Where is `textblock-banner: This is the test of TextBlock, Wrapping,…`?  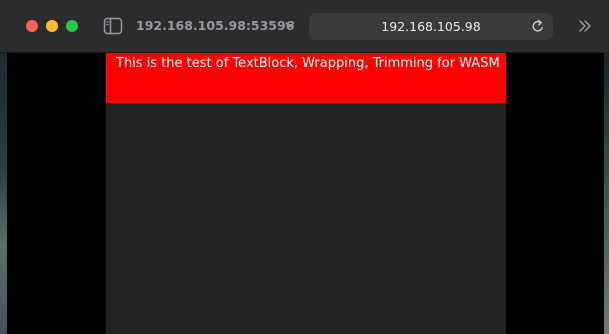
textblock-banner: This is the test of TextBlock, Wrapping,… is located at coordinates (306, 78).